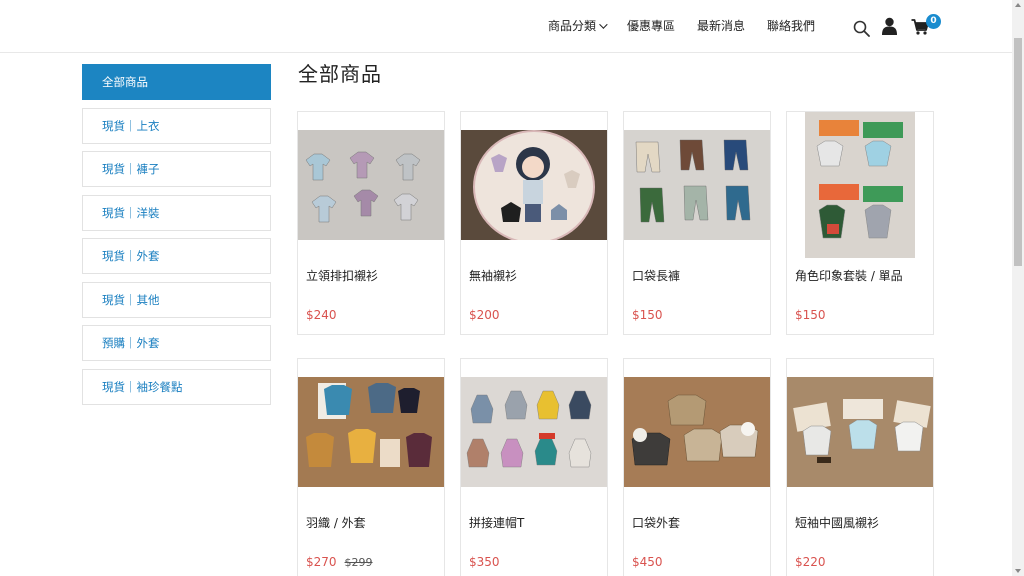  I want to click on main-nav: 商品分類 優惠專區 最新消息 聯絡我們, so click(681, 25).